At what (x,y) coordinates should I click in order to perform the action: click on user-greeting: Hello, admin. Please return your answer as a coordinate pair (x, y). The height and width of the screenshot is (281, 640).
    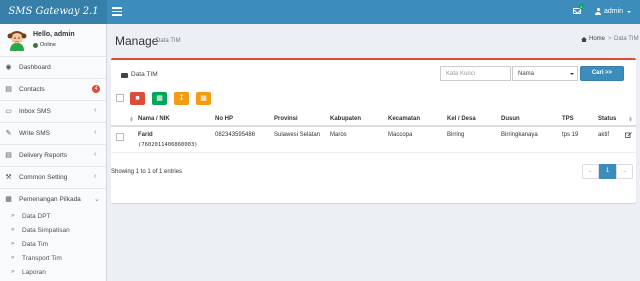
    Looking at the image, I should click on (54, 34).